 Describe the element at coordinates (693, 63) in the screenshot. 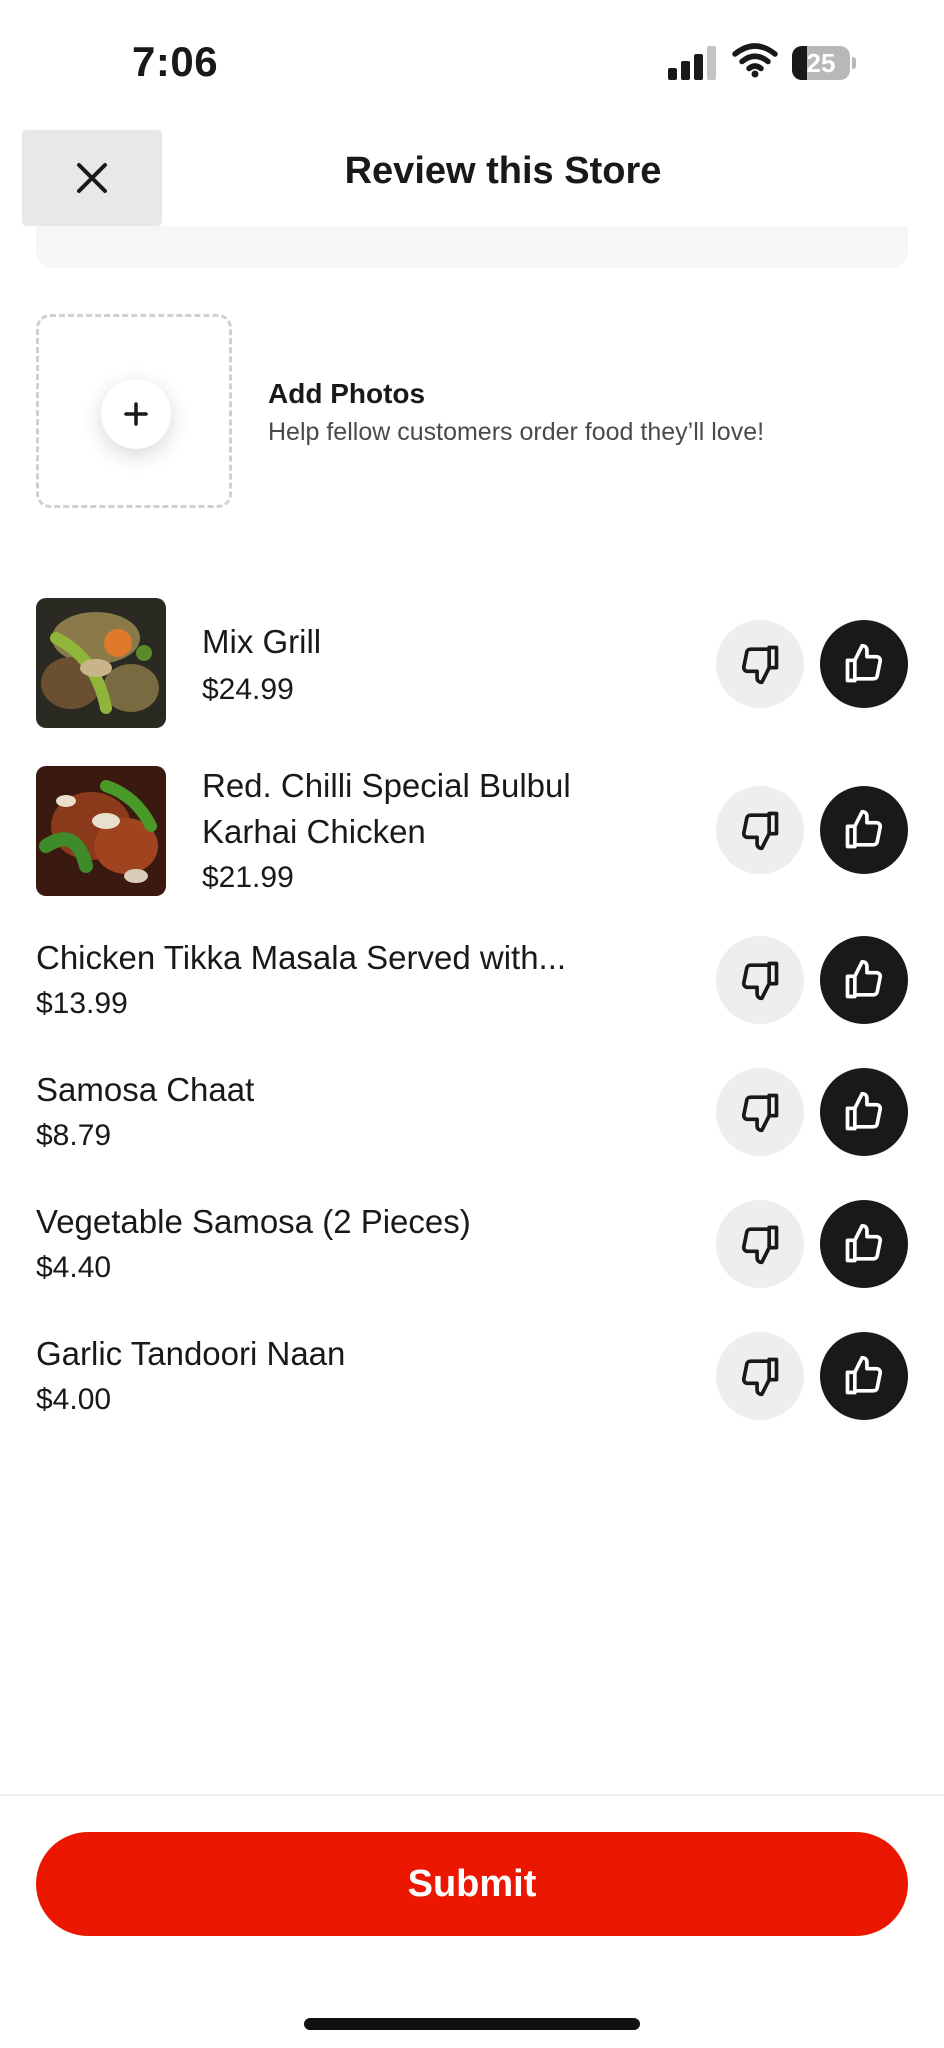

I see `signal-icon` at that location.